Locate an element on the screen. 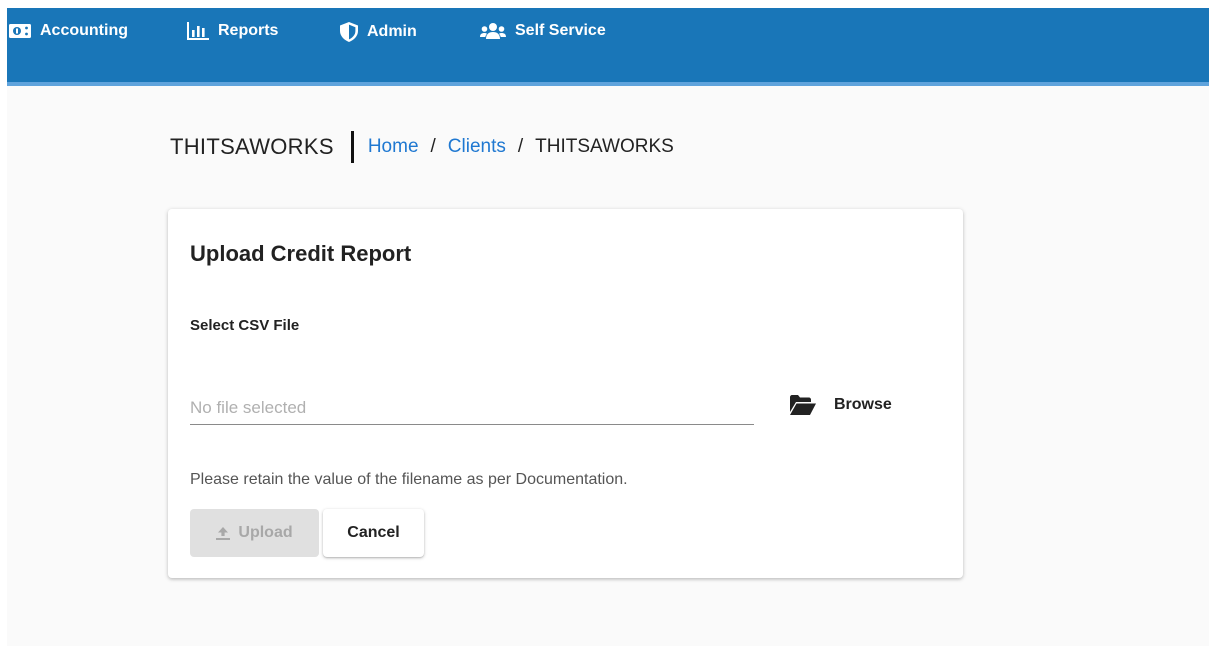 The image size is (1209, 646). users-icon is located at coordinates (493, 31).